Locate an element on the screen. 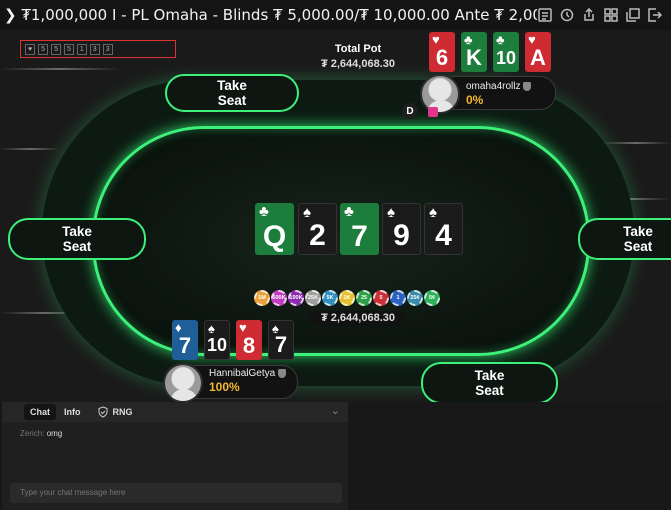 The width and height of the screenshot is (671, 510). card-rank: A is located at coordinates (538, 57).